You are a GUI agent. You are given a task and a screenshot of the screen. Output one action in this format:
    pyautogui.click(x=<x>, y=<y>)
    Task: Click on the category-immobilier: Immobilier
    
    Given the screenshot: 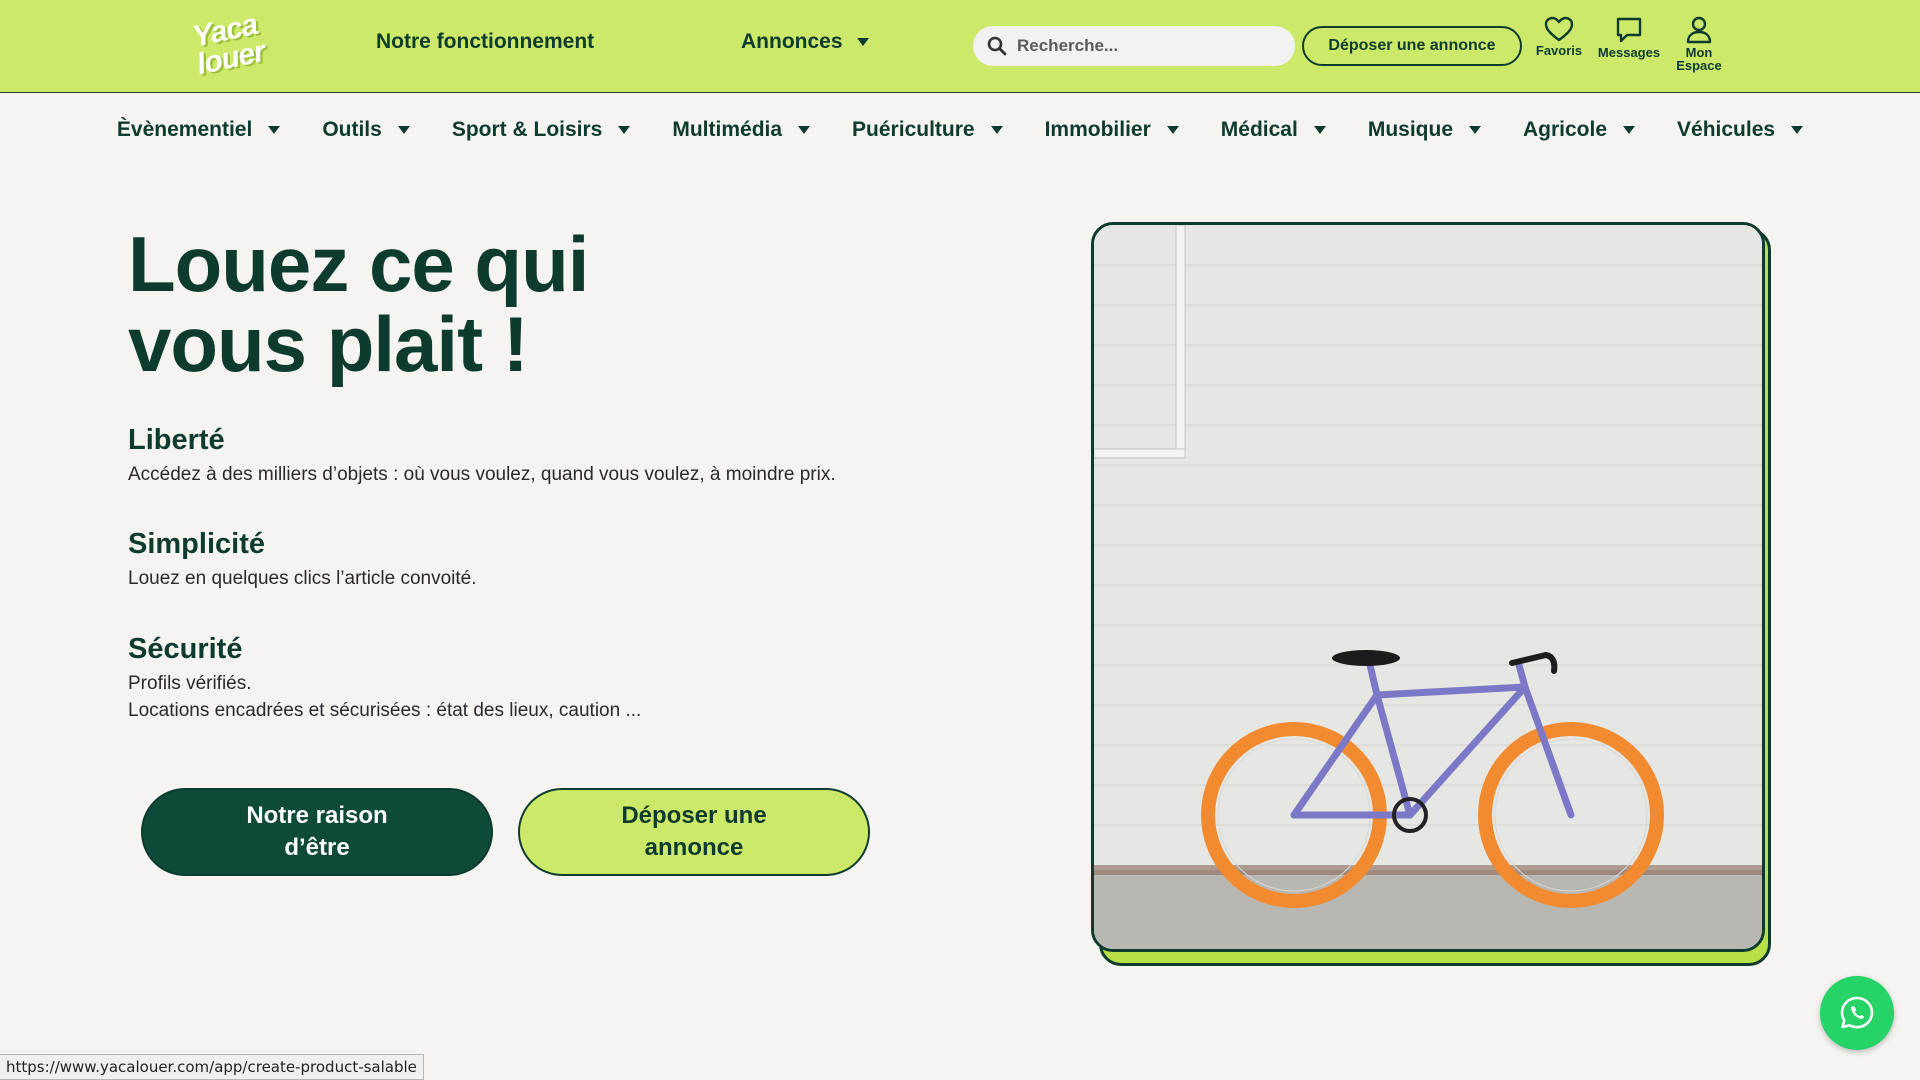 What is the action you would take?
    pyautogui.click(x=1112, y=130)
    